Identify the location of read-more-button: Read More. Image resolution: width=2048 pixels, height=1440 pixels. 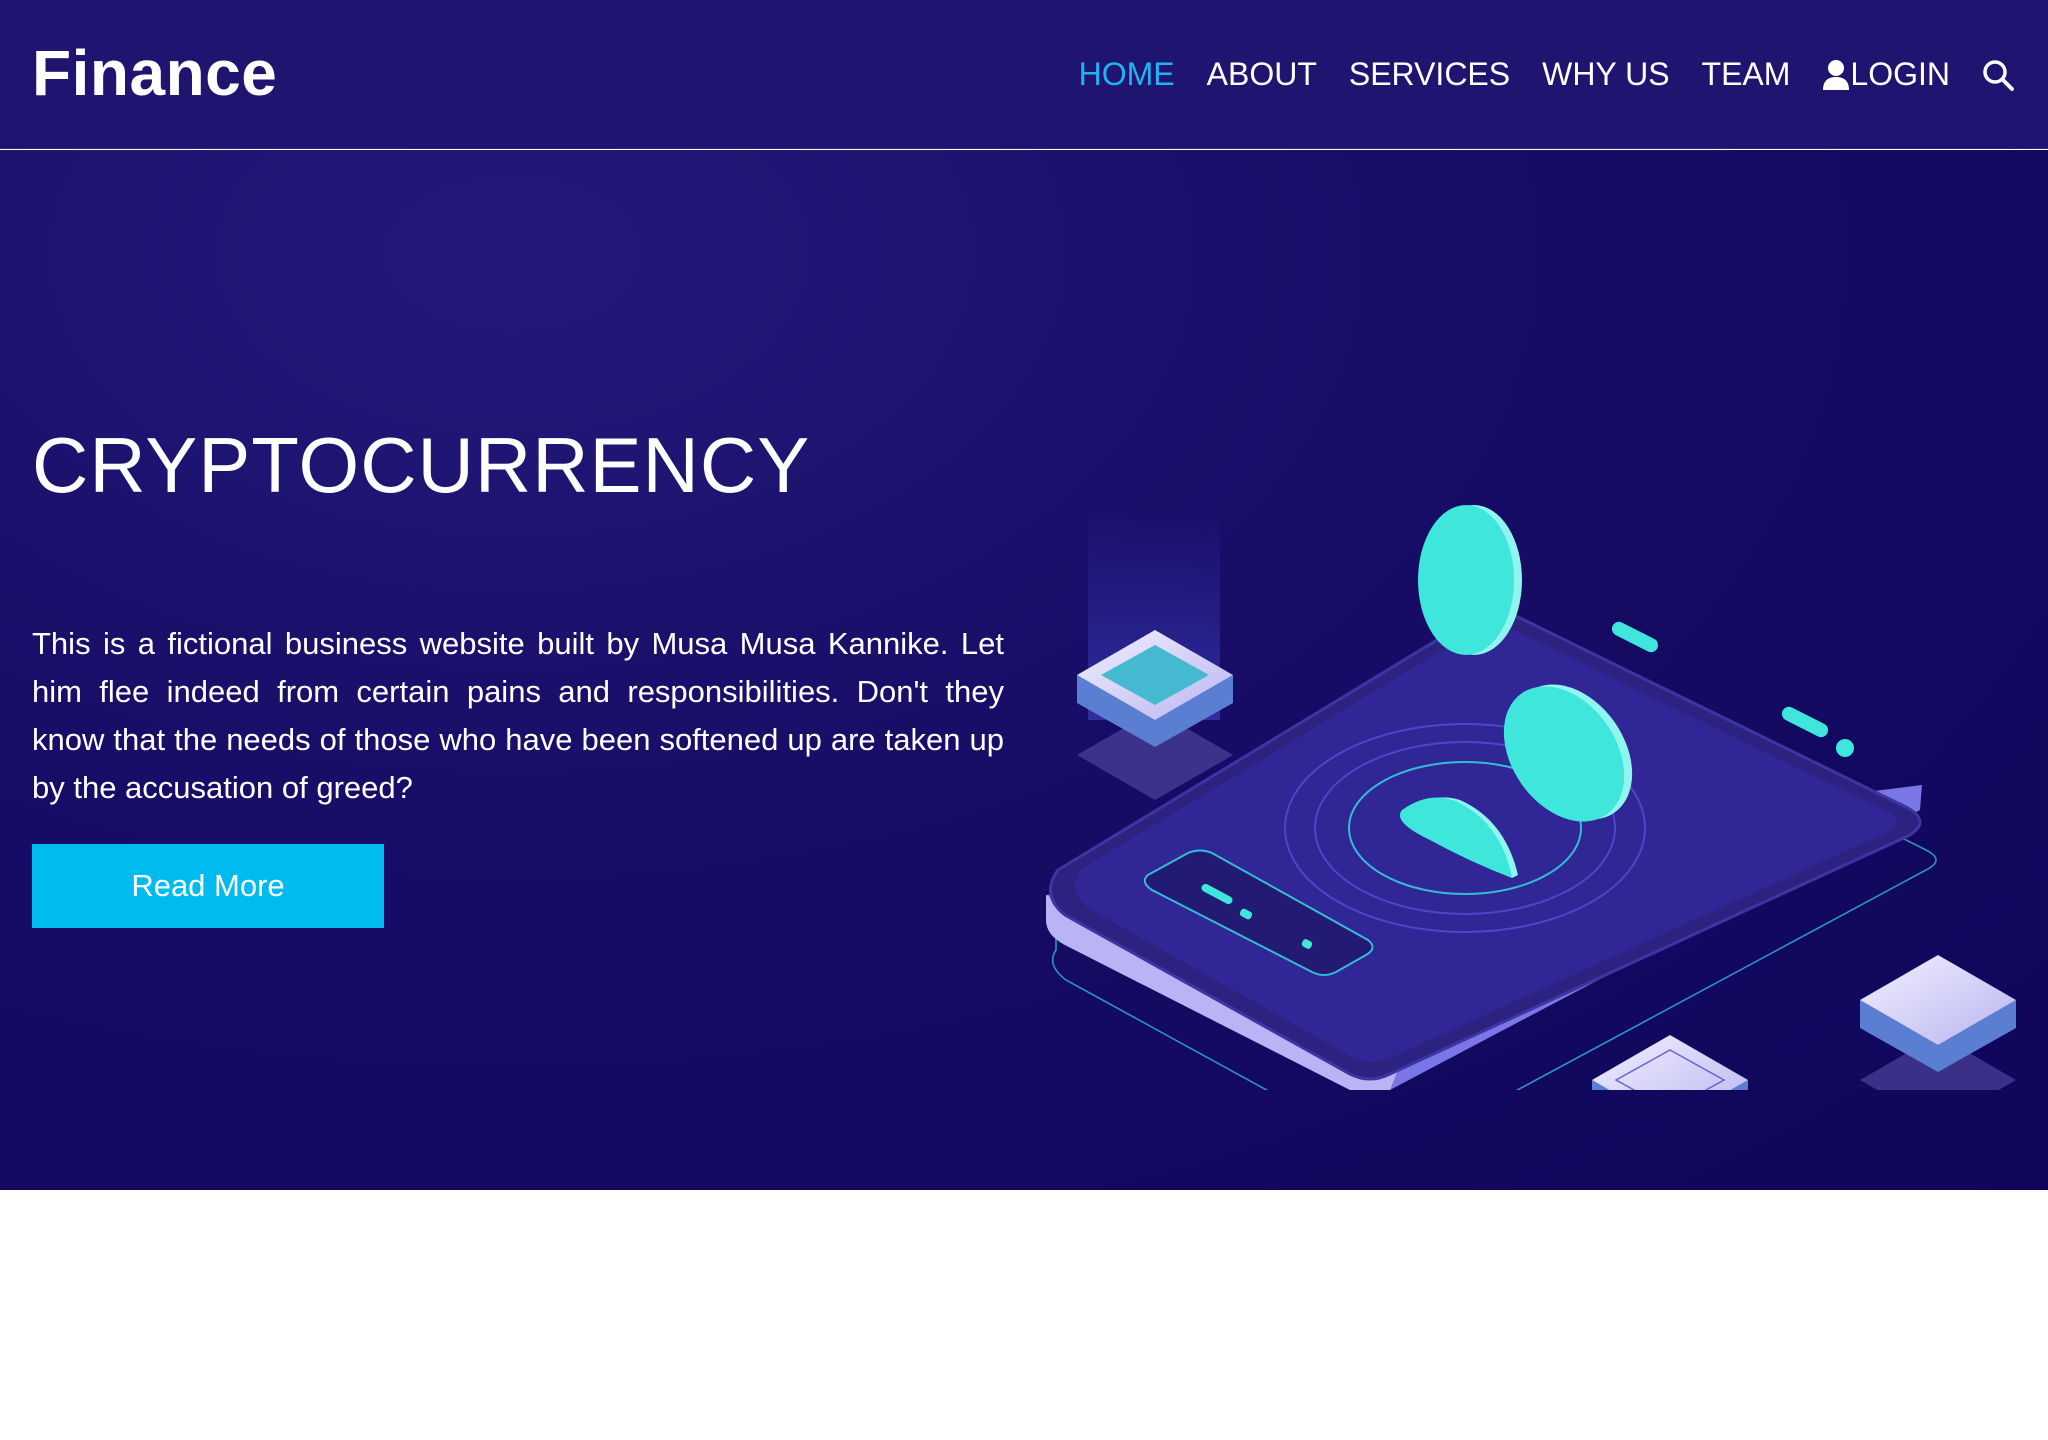
(208, 886).